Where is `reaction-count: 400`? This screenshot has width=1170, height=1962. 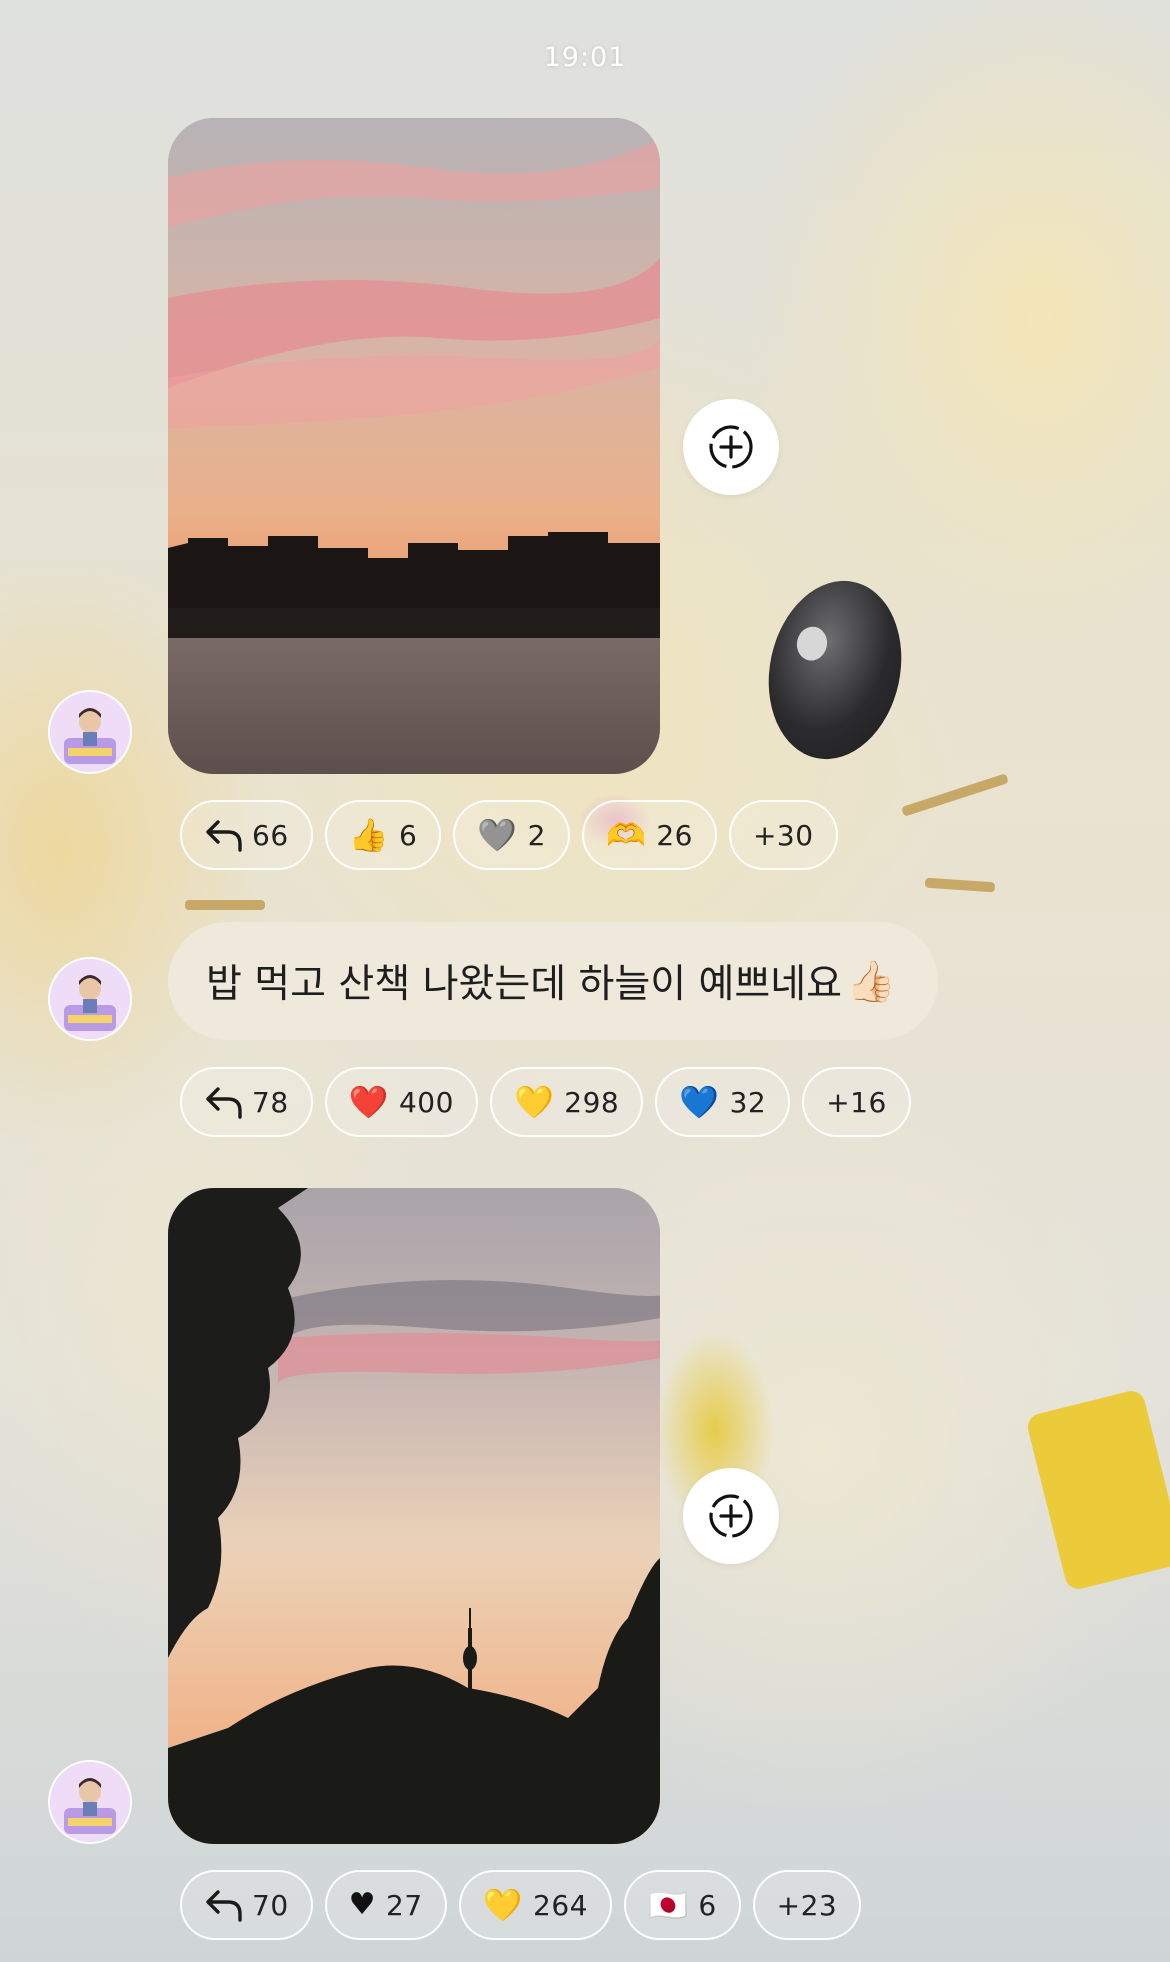
reaction-count: 400 is located at coordinates (426, 1102).